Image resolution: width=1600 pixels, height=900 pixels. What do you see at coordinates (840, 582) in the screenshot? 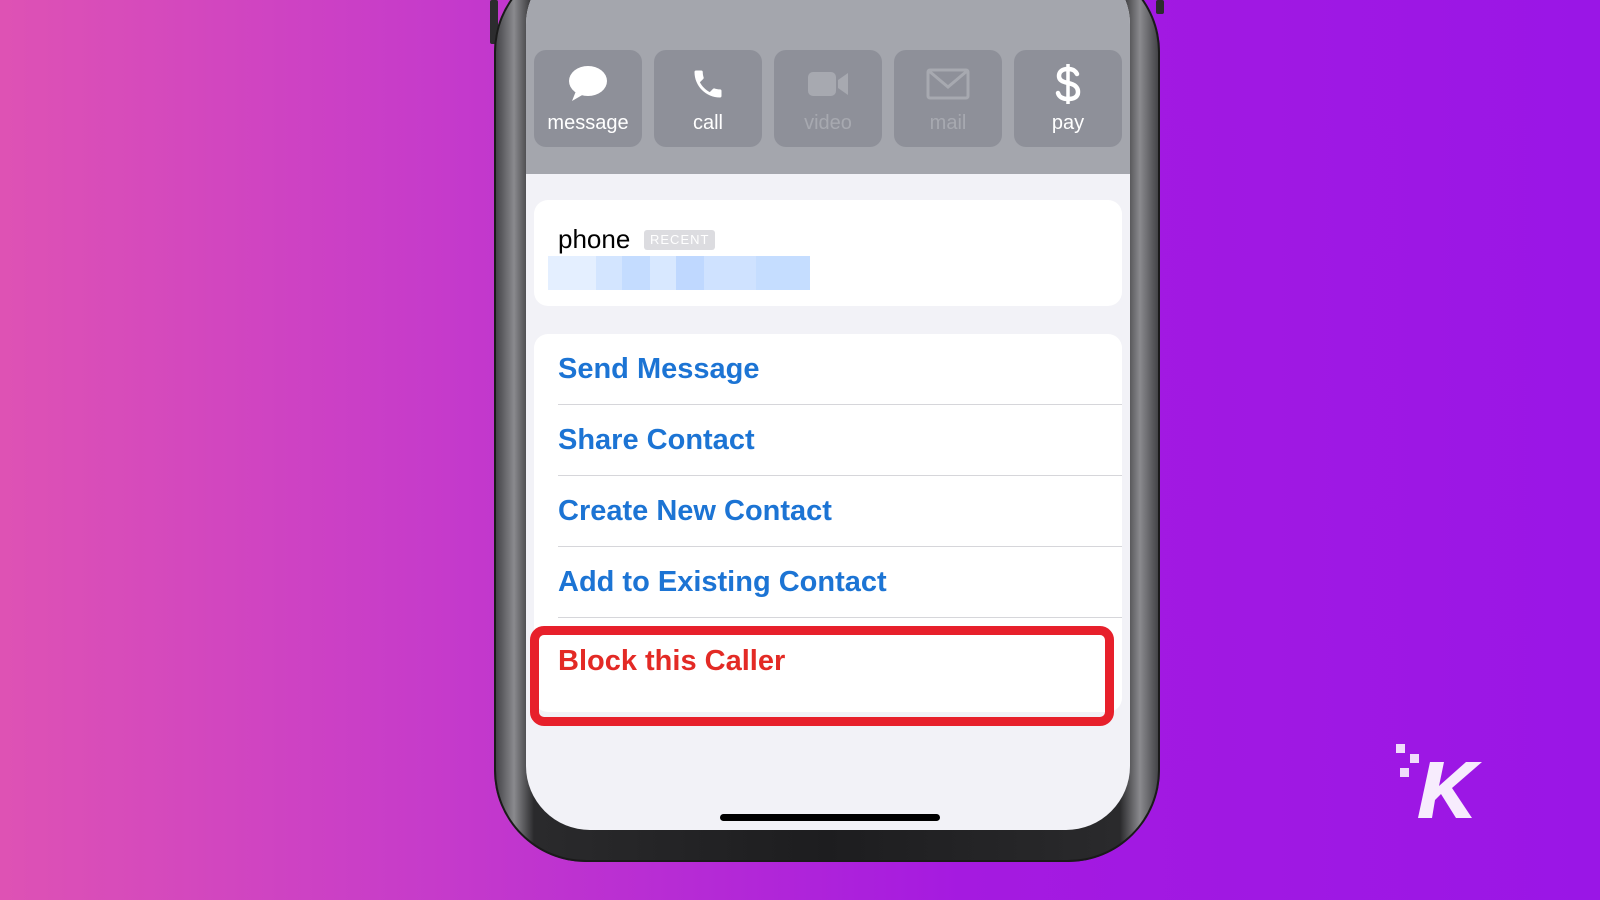
I see `add-to-existing-contact-item: Add to Existing Contact` at bounding box center [840, 582].